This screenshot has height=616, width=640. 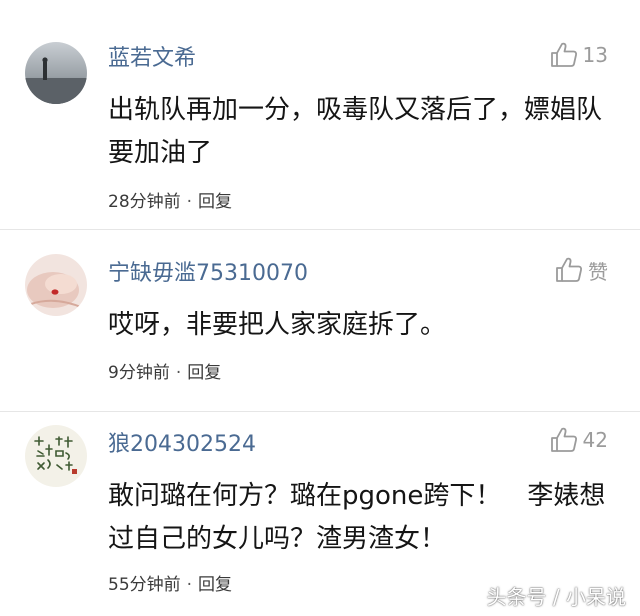 I want to click on comment-time: 55分钟前, so click(x=144, y=585).